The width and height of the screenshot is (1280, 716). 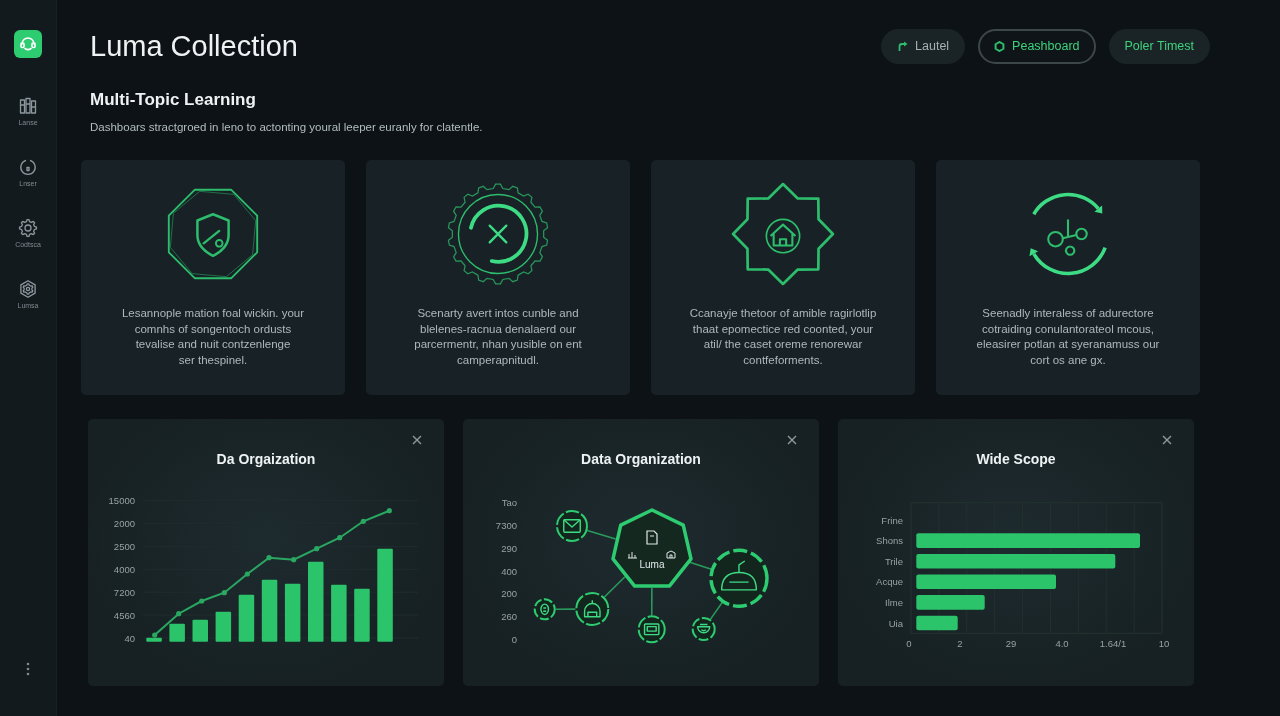 What do you see at coordinates (909, 643) in the screenshot?
I see `tick-label: 0` at bounding box center [909, 643].